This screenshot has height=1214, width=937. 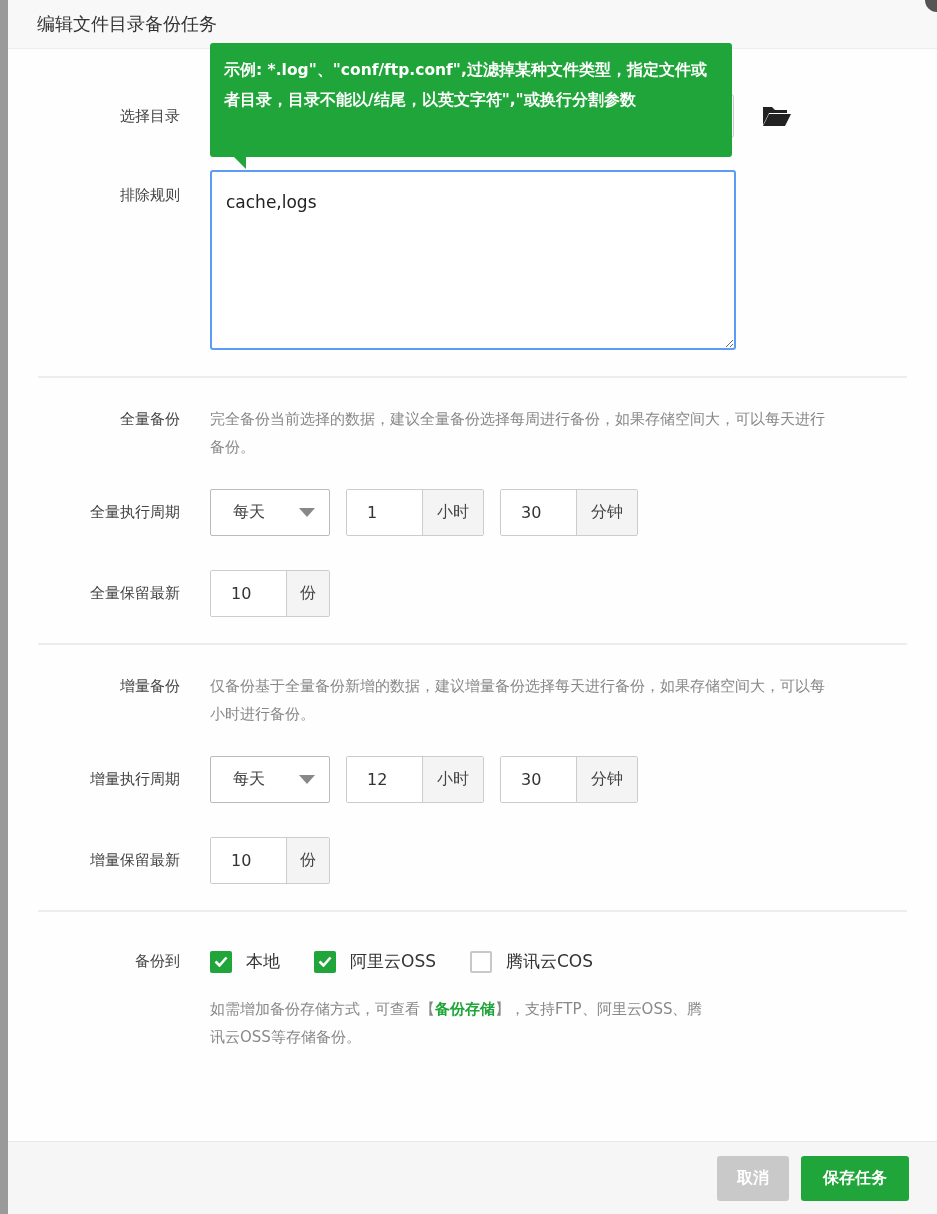 I want to click on description-text: 完全备份当前选择的数据，建议全量备份选择每周进行备份，如果存储空间大，可以每天进行备份。, so click(x=518, y=433).